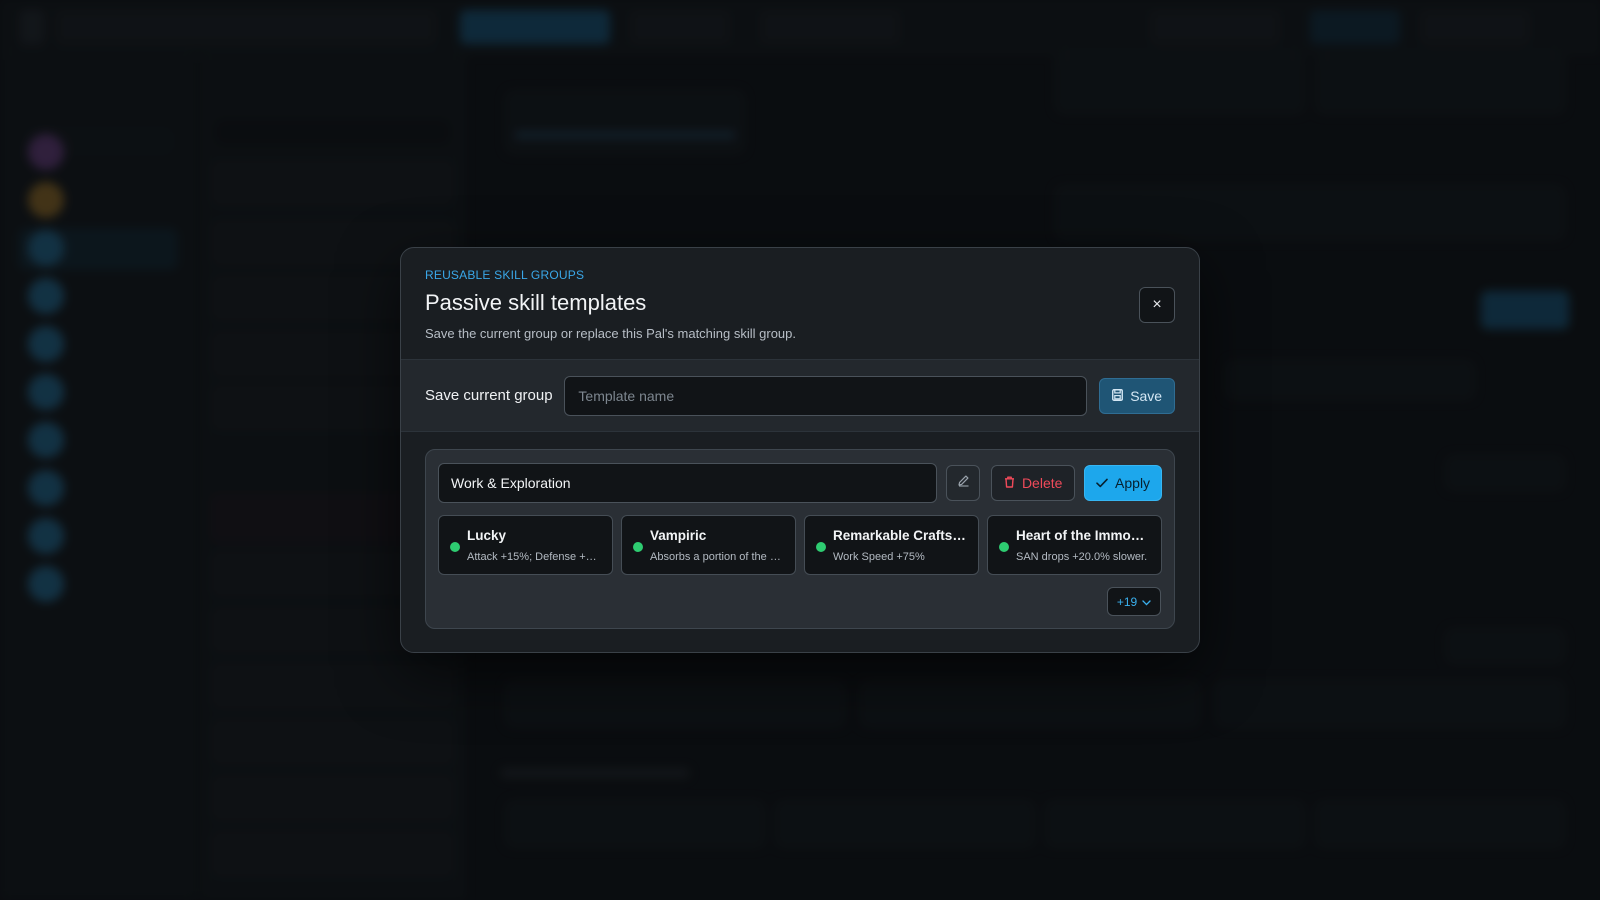  Describe the element at coordinates (1118, 396) in the screenshot. I see `floppy-disk-icon` at that location.